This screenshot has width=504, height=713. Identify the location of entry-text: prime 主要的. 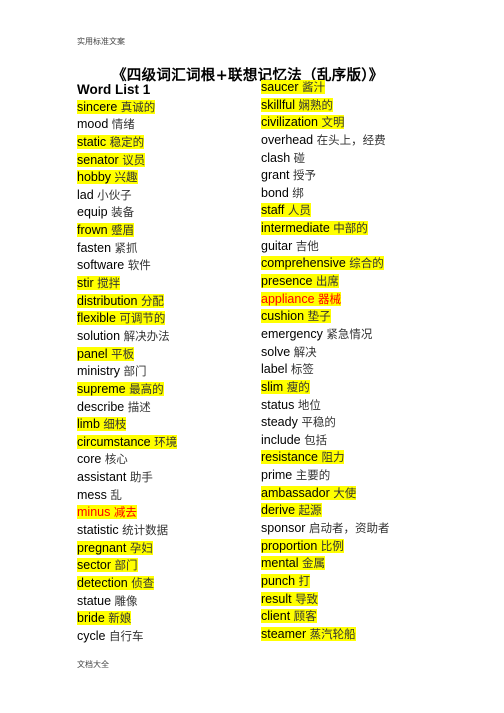
(295, 475).